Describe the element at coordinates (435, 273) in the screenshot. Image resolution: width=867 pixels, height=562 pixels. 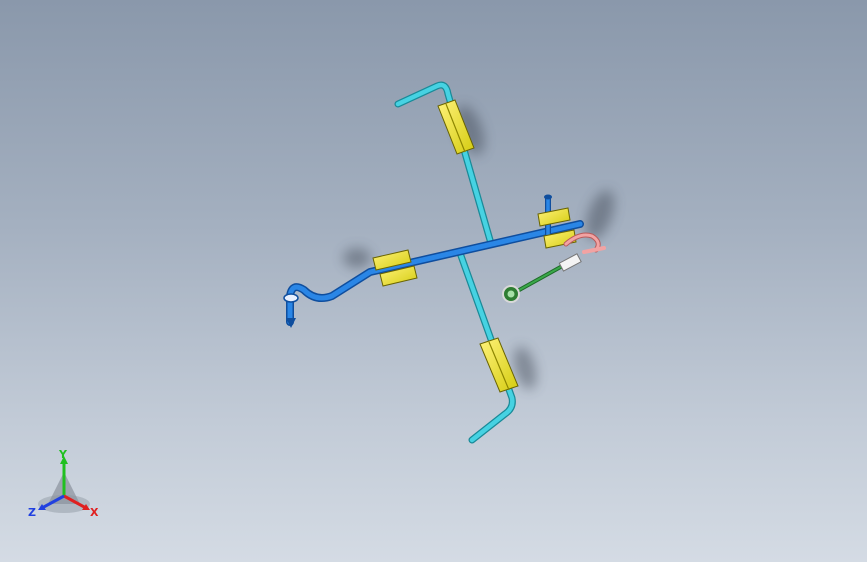
I see `main-pipe` at that location.